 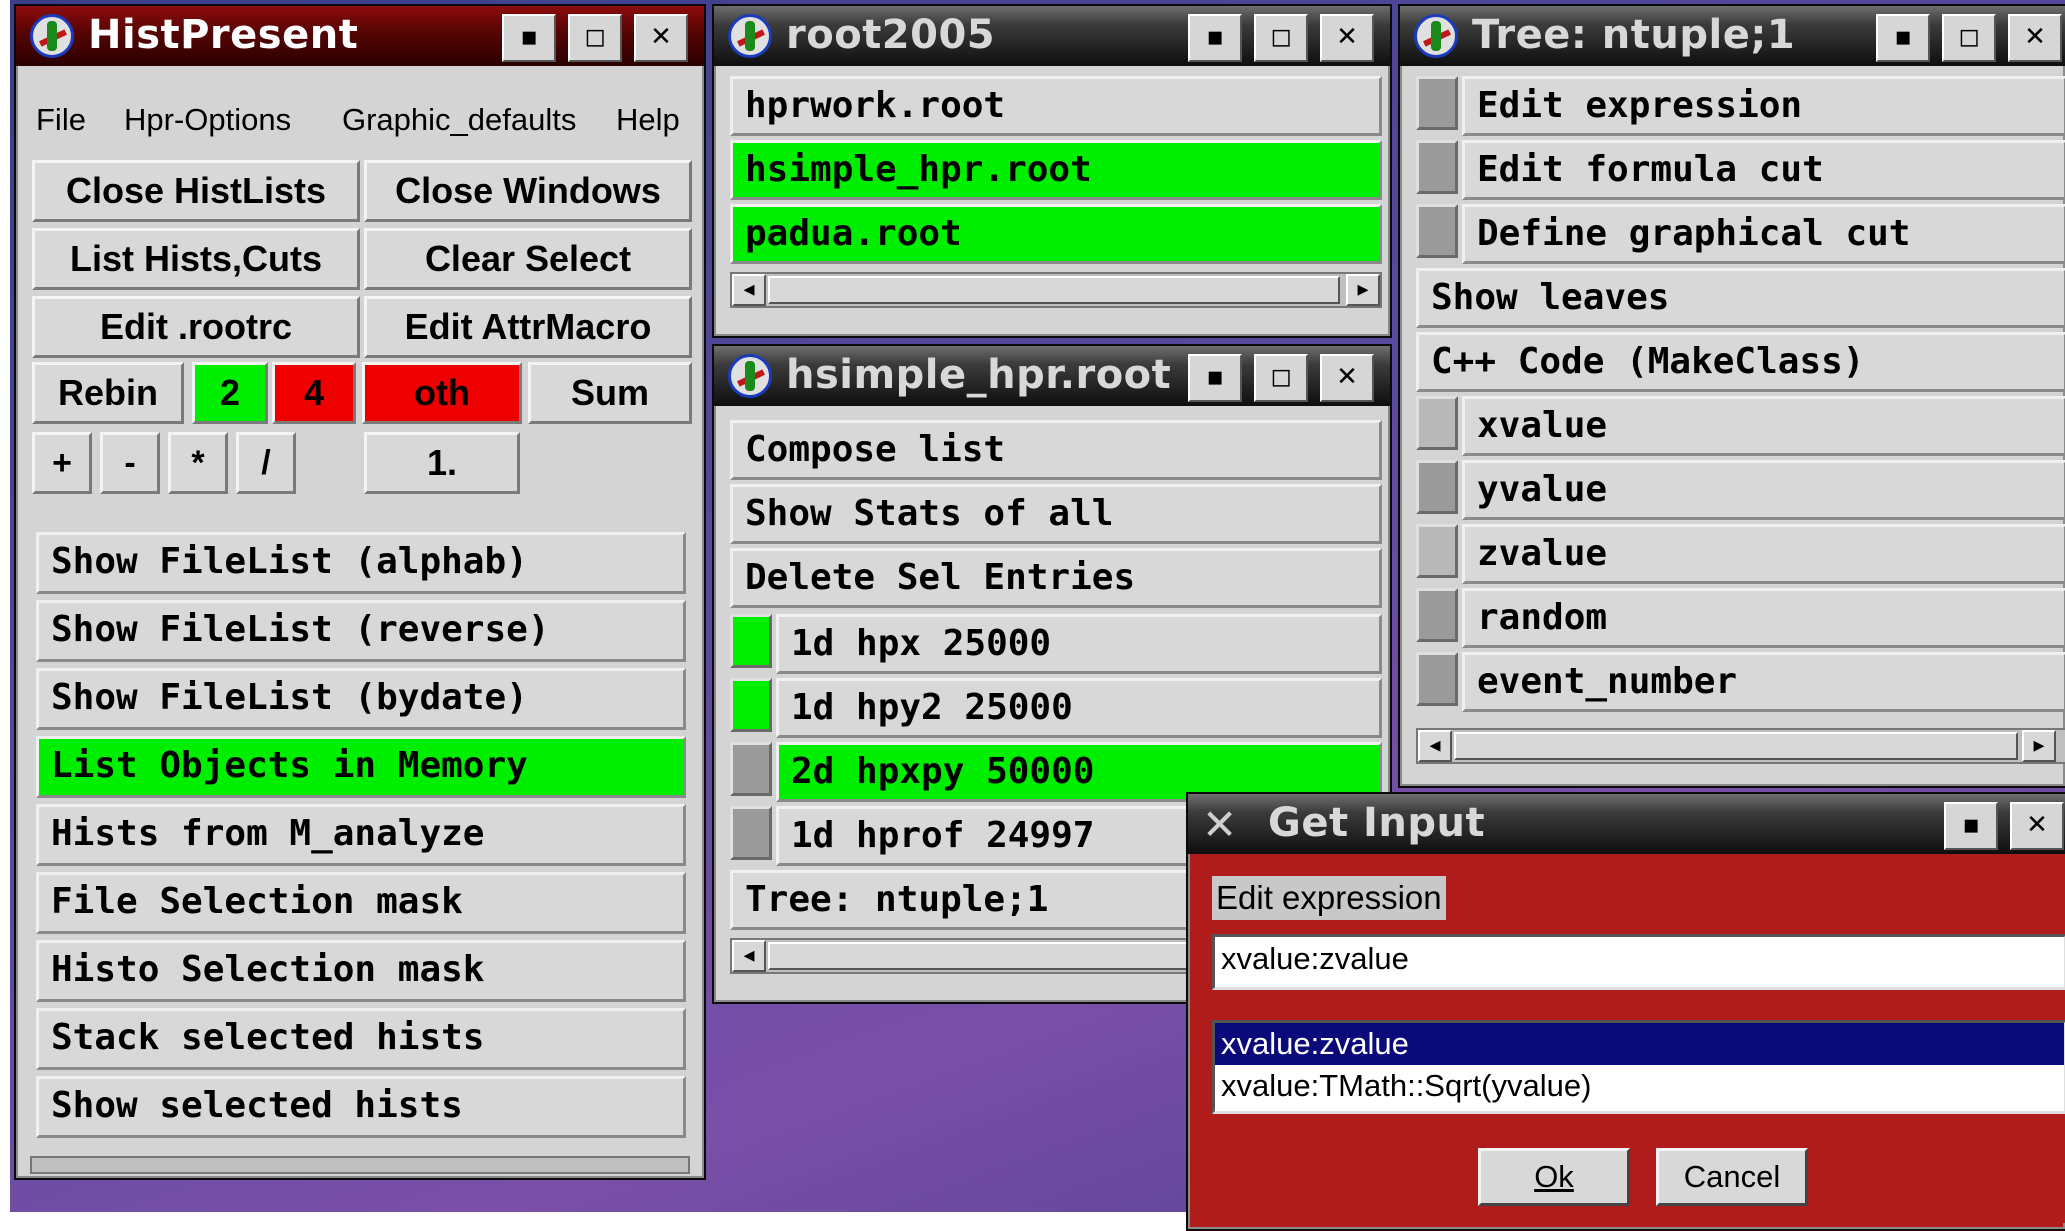 I want to click on hist-entry: 1d hpy2 25000, so click(x=1079, y=708).